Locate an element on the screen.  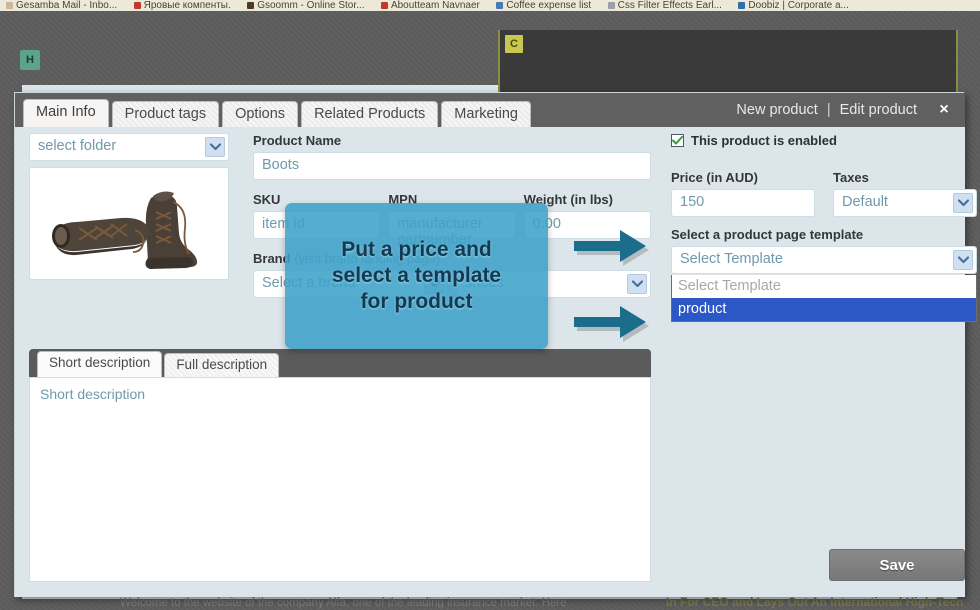
bookmark-item: Яровые компенты. is located at coordinates (182, 5).